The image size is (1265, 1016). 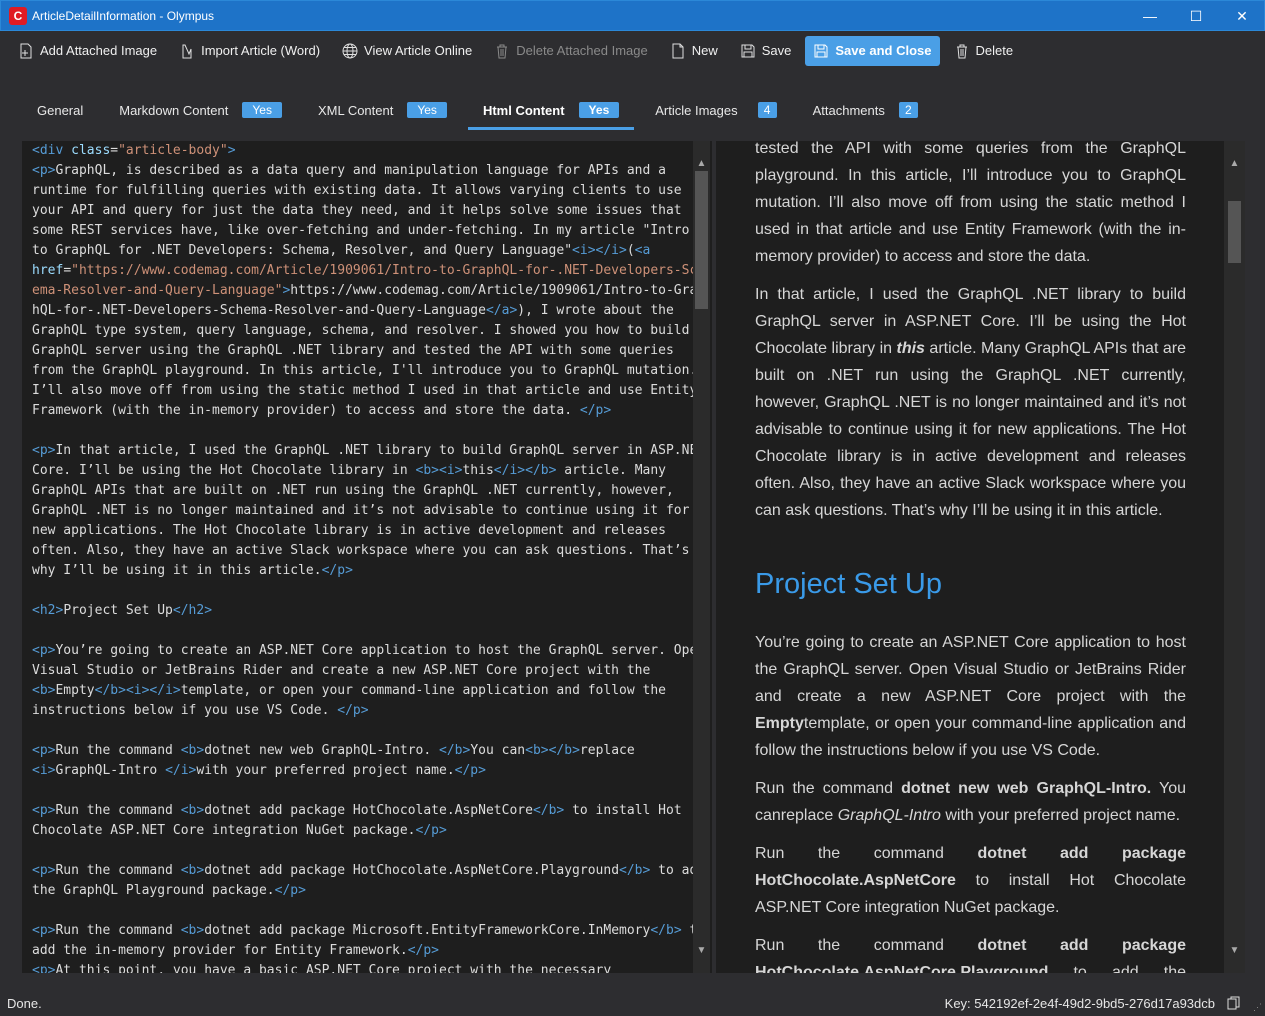 I want to click on save-label: Save, so click(x=776, y=50).